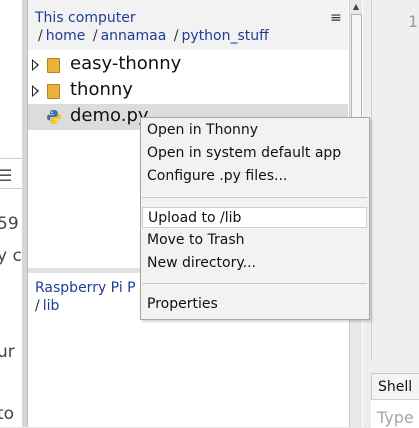 This screenshot has height=428, width=419. Describe the element at coordinates (7, 352) in the screenshot. I see `text-fragment: ur` at that location.